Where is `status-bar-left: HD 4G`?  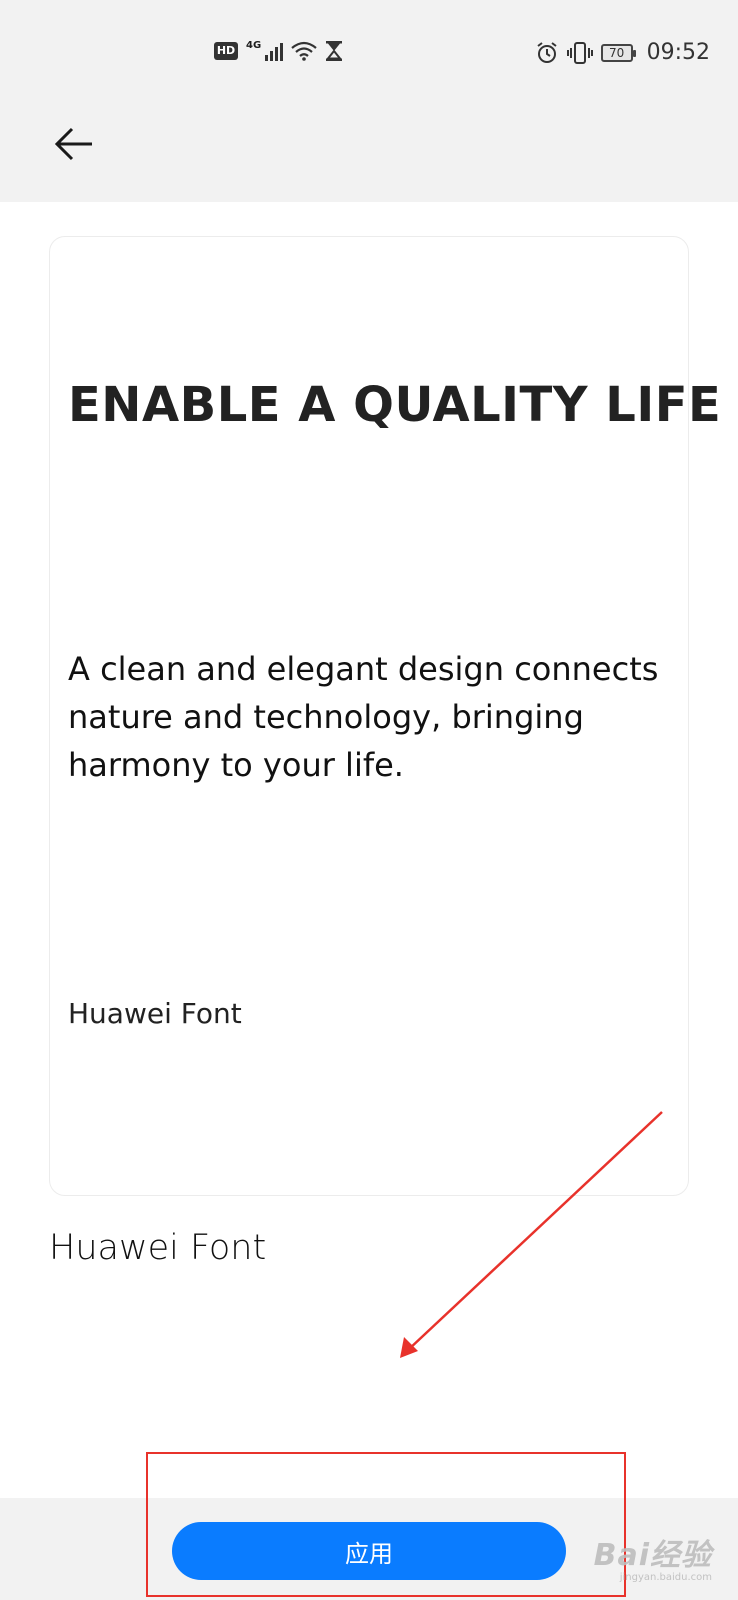 status-bar-left: HD 4G is located at coordinates (278, 51).